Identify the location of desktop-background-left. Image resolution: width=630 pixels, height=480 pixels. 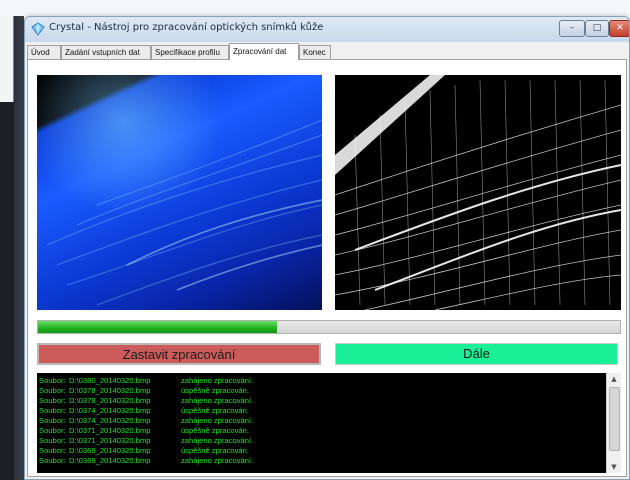
(12, 248).